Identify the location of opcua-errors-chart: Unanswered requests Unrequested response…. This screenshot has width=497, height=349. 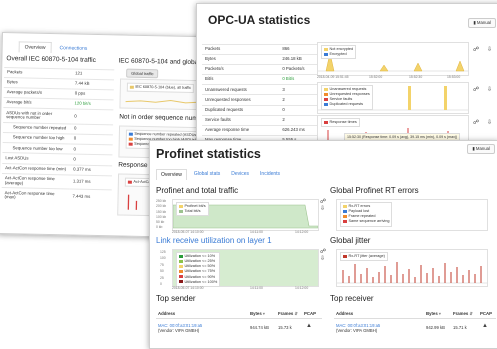
(393, 98).